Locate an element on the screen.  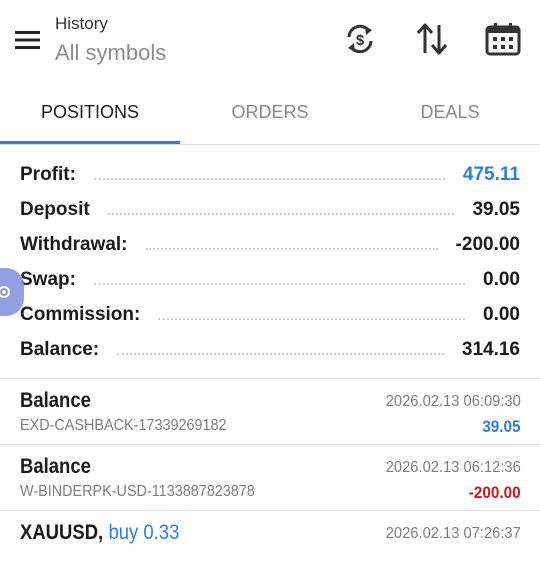
page-title: History is located at coordinates (81, 23).